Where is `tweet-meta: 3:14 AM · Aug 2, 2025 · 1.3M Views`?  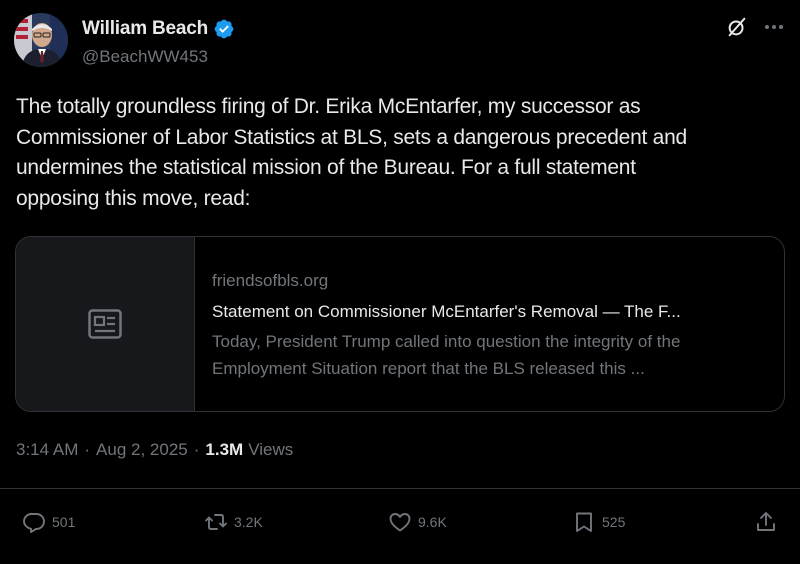 tweet-meta: 3:14 AM · Aug 2, 2025 · 1.3M Views is located at coordinates (154, 450).